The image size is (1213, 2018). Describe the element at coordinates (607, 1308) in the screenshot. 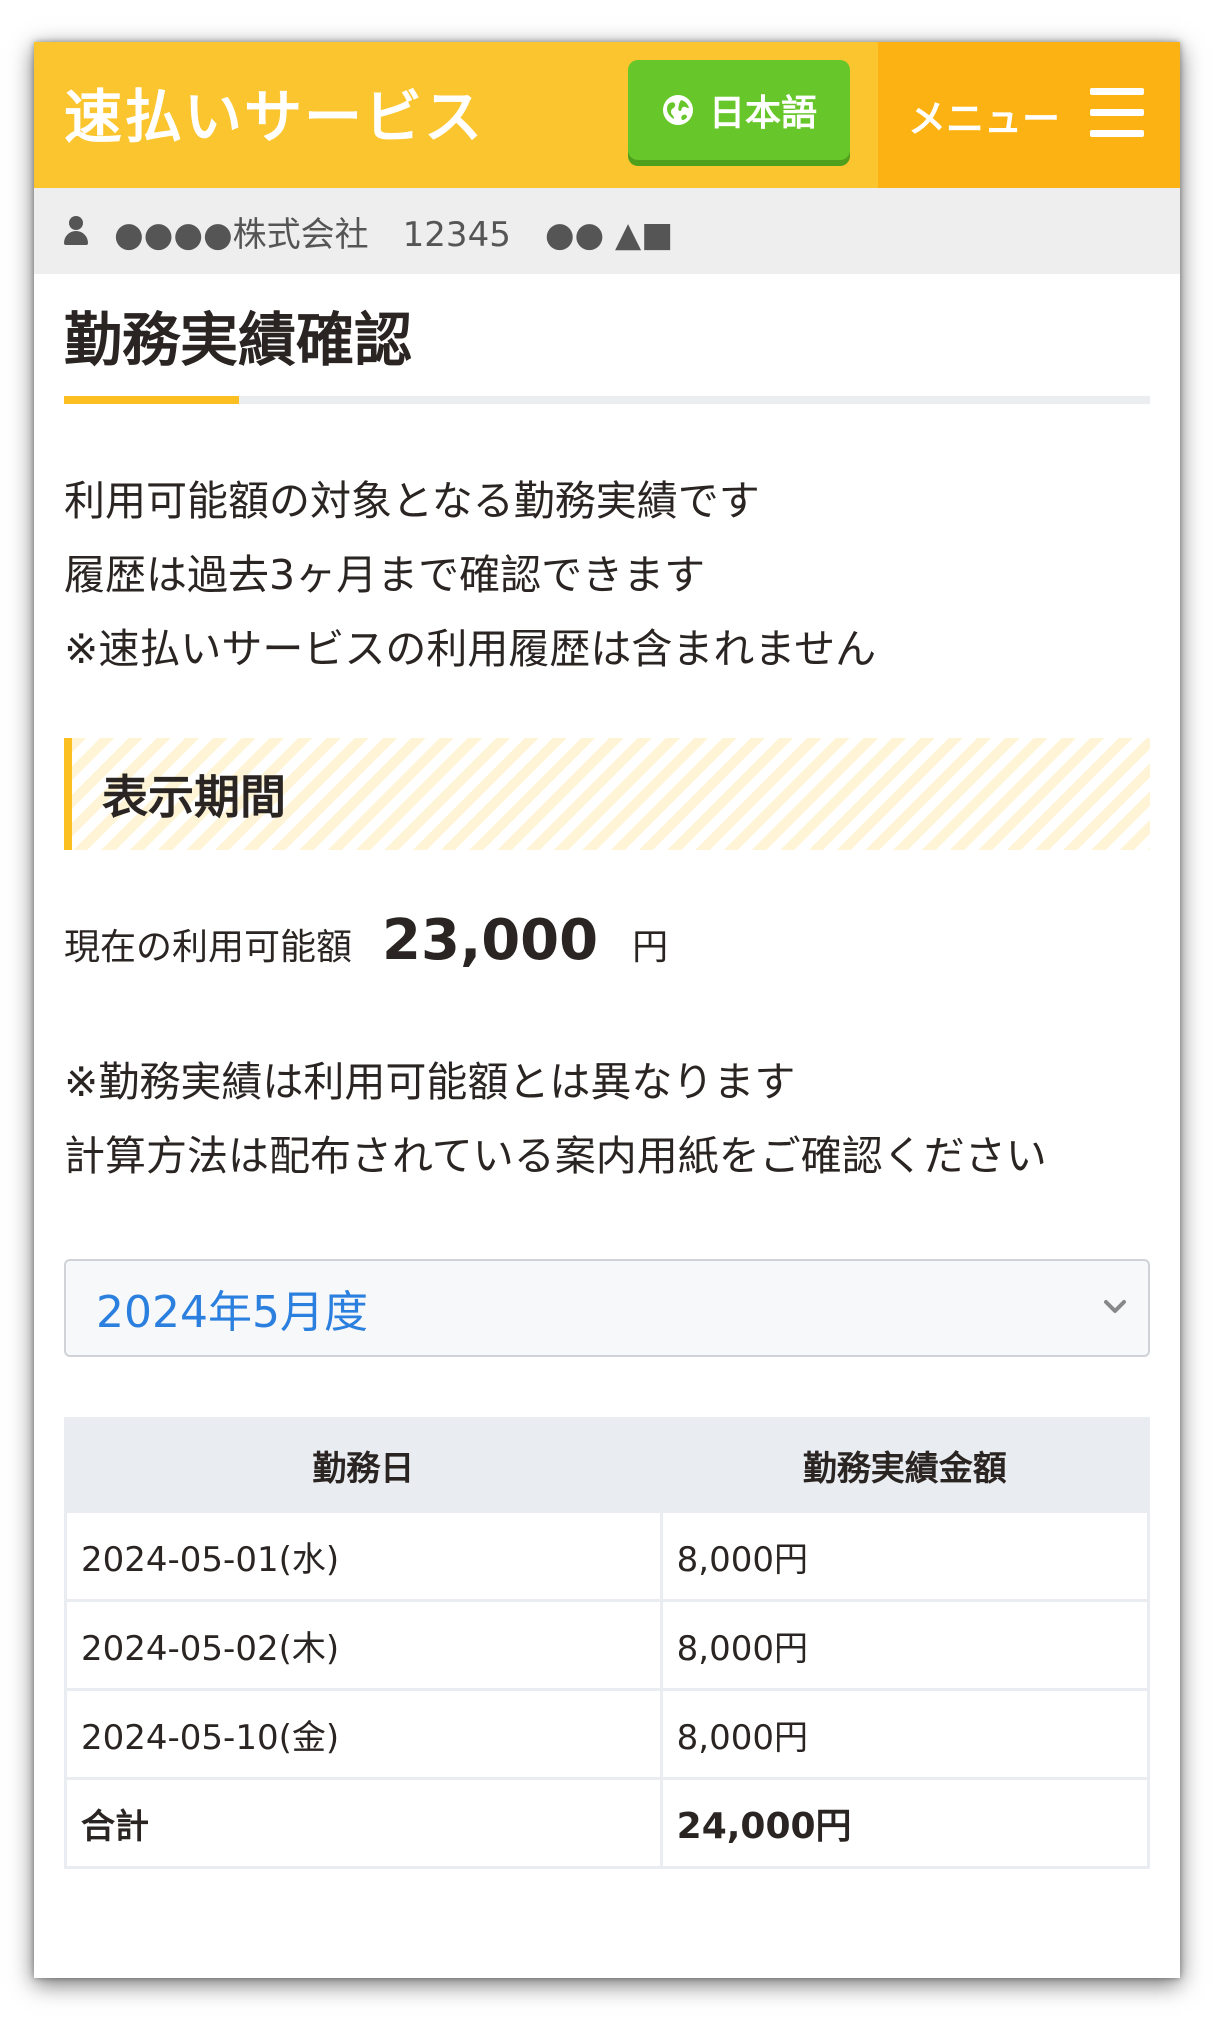

I see `period-select: 2024年5月度` at that location.